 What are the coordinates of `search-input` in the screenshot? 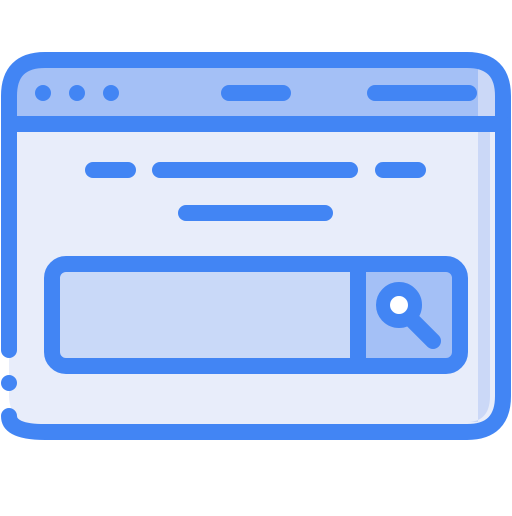 It's located at (205, 315).